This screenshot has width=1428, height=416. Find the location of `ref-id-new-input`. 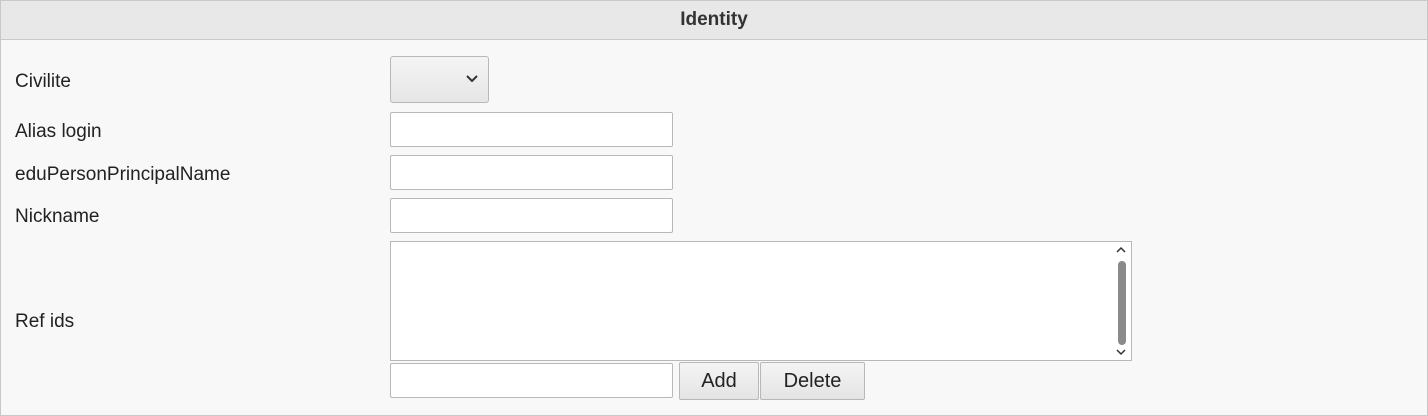

ref-id-new-input is located at coordinates (531, 380).